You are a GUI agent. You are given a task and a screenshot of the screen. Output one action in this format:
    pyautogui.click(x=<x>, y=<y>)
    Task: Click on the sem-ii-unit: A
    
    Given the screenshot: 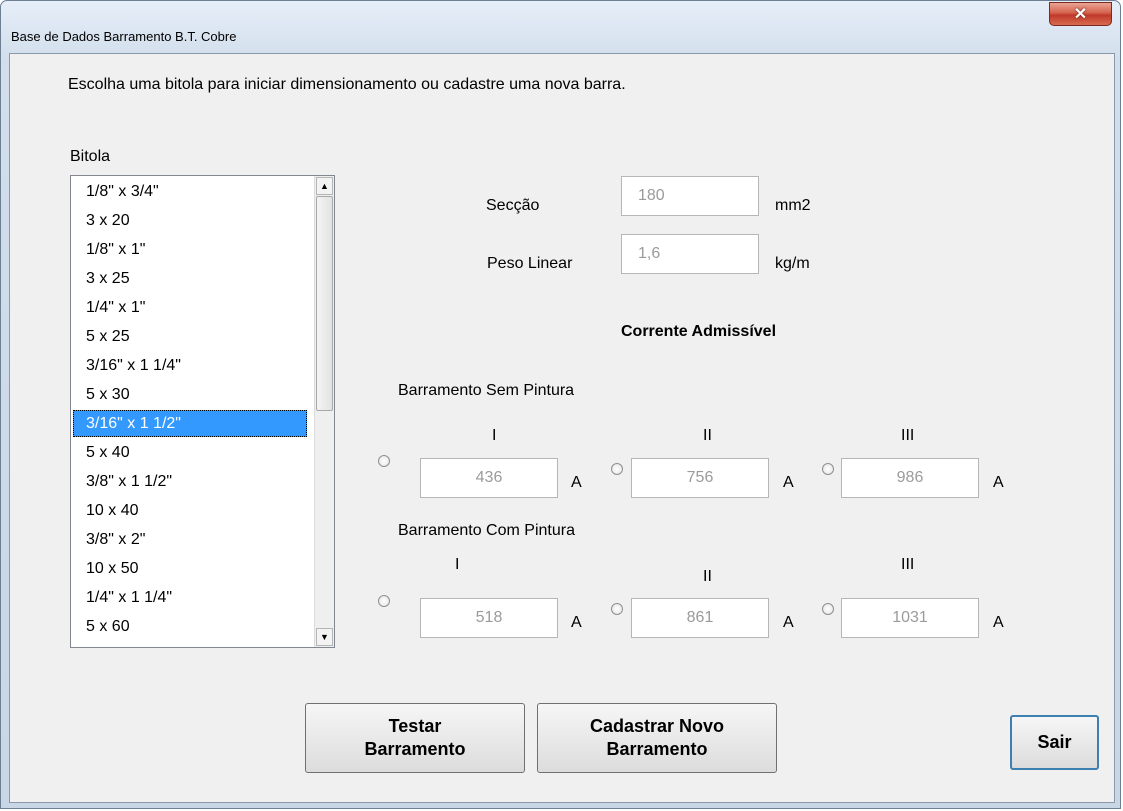 What is the action you would take?
    pyautogui.click(x=788, y=482)
    